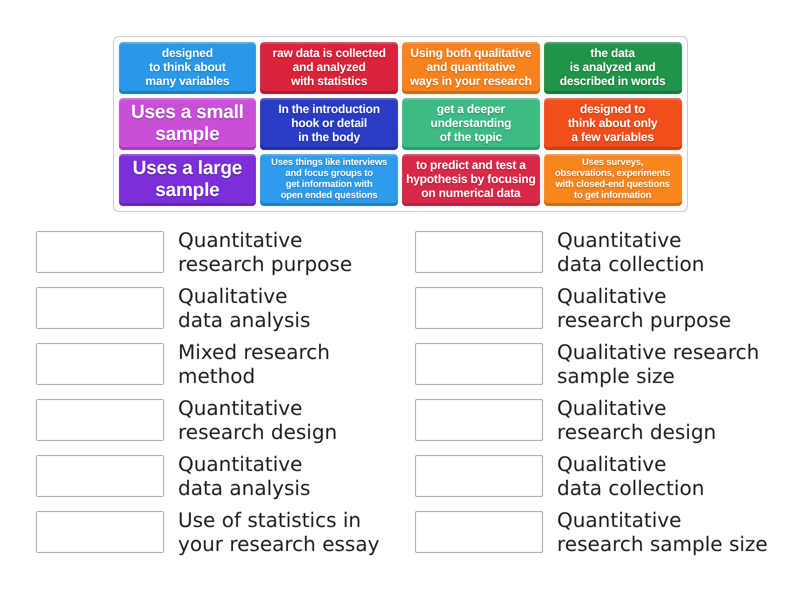 The height and width of the screenshot is (600, 800). I want to click on target-label: Use of statistics in your research essay, so click(279, 532).